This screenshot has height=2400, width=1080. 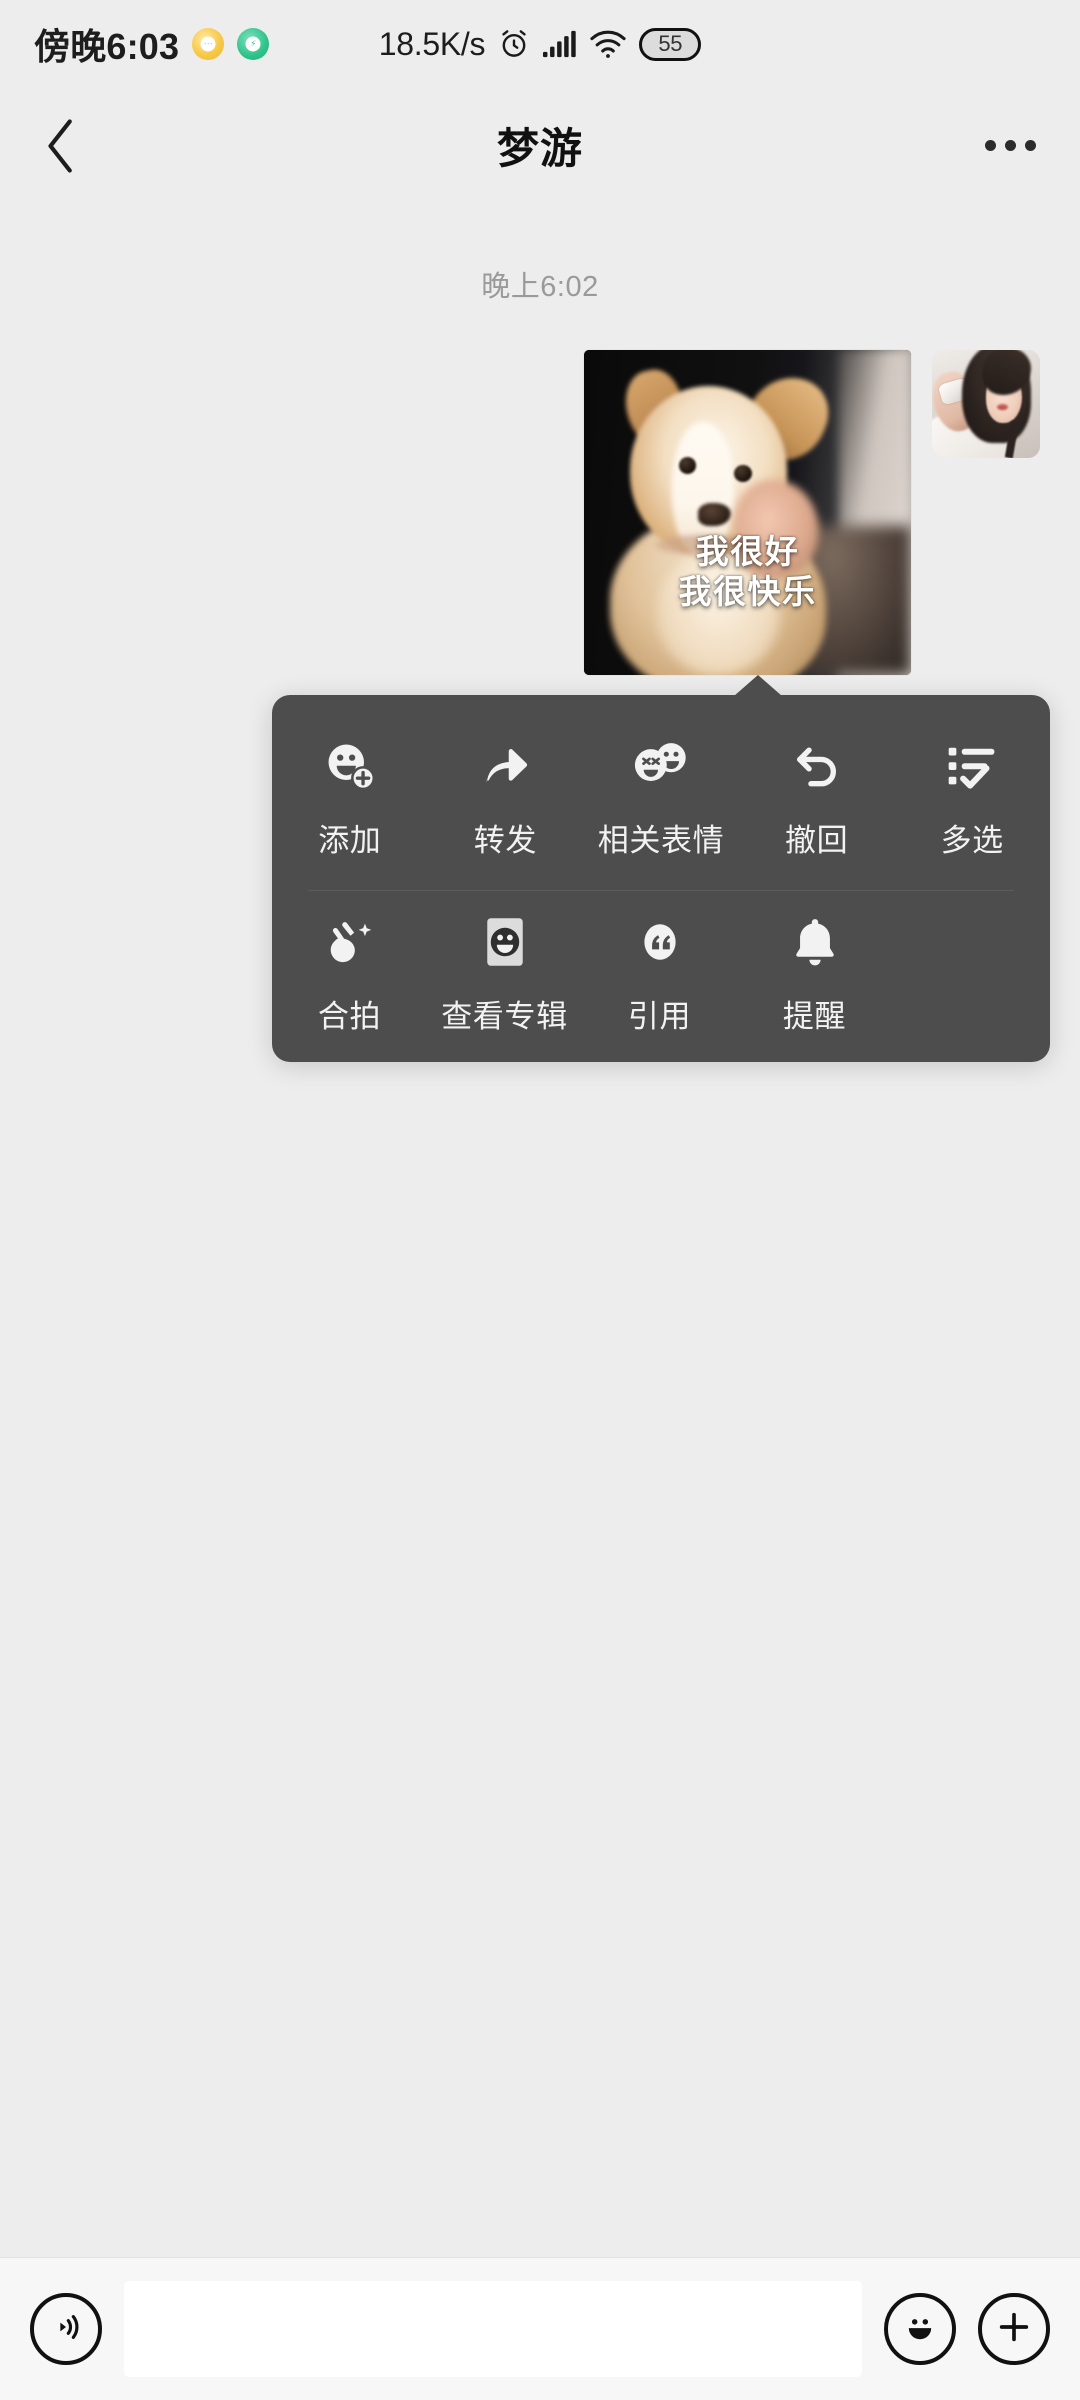 I want to click on status-time: 傍晚6:03, so click(x=107, y=46).